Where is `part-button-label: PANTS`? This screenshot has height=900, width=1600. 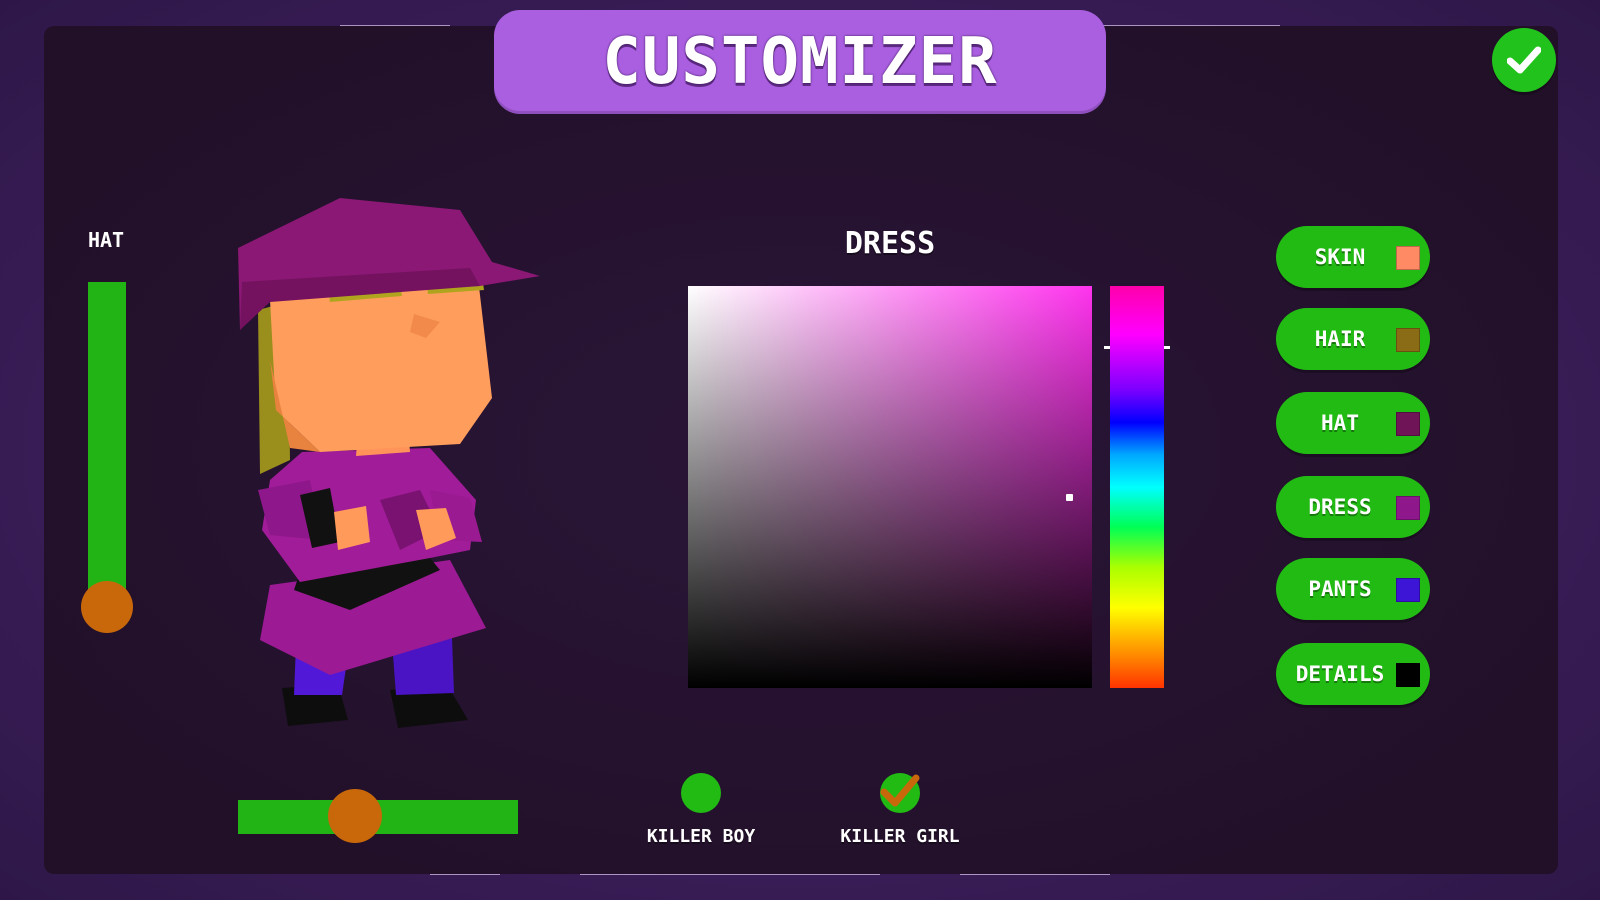 part-button-label: PANTS is located at coordinates (1340, 589).